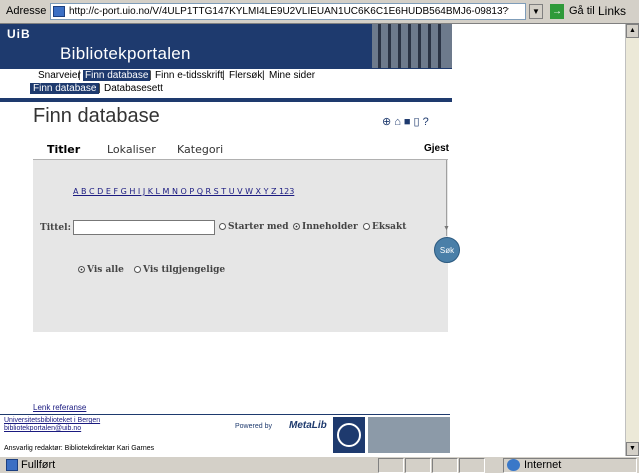 This screenshot has height=473, width=639. I want to click on document-icon: ▯, so click(418, 122).